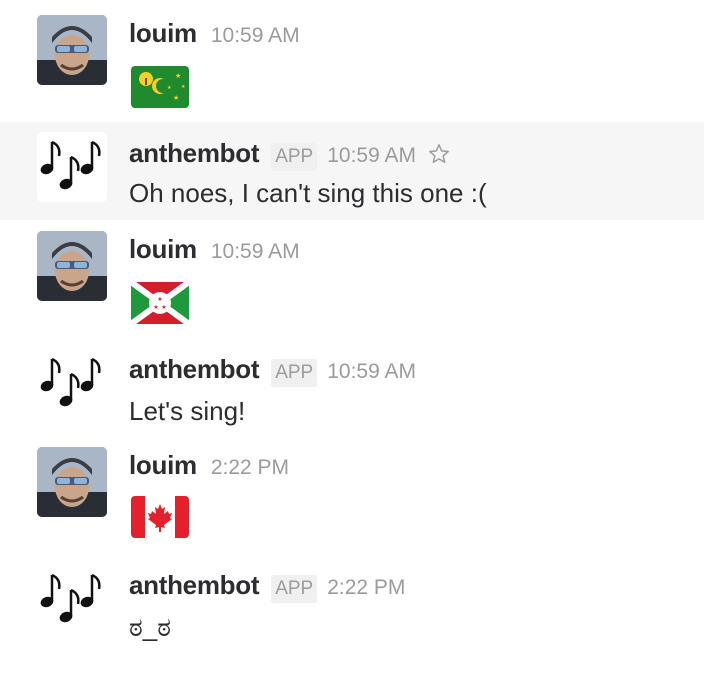 This screenshot has width=704, height=680. What do you see at coordinates (160, 517) in the screenshot?
I see `canada-flag-icon` at bounding box center [160, 517].